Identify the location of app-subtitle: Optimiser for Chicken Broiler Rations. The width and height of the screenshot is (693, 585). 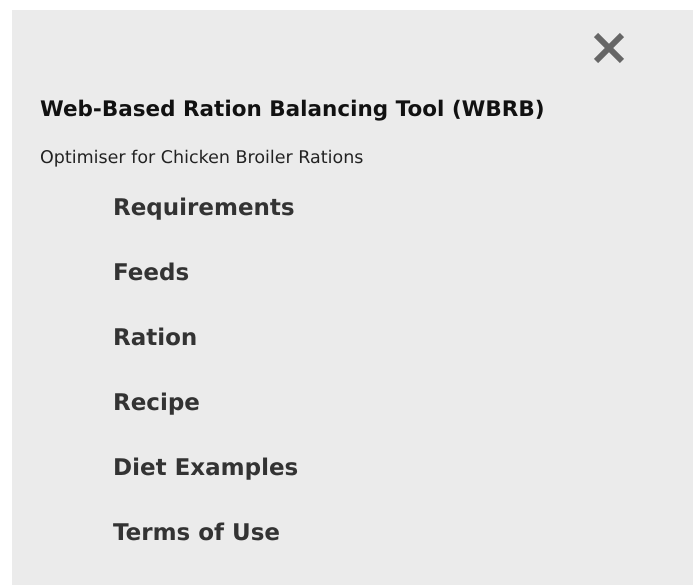
(202, 158).